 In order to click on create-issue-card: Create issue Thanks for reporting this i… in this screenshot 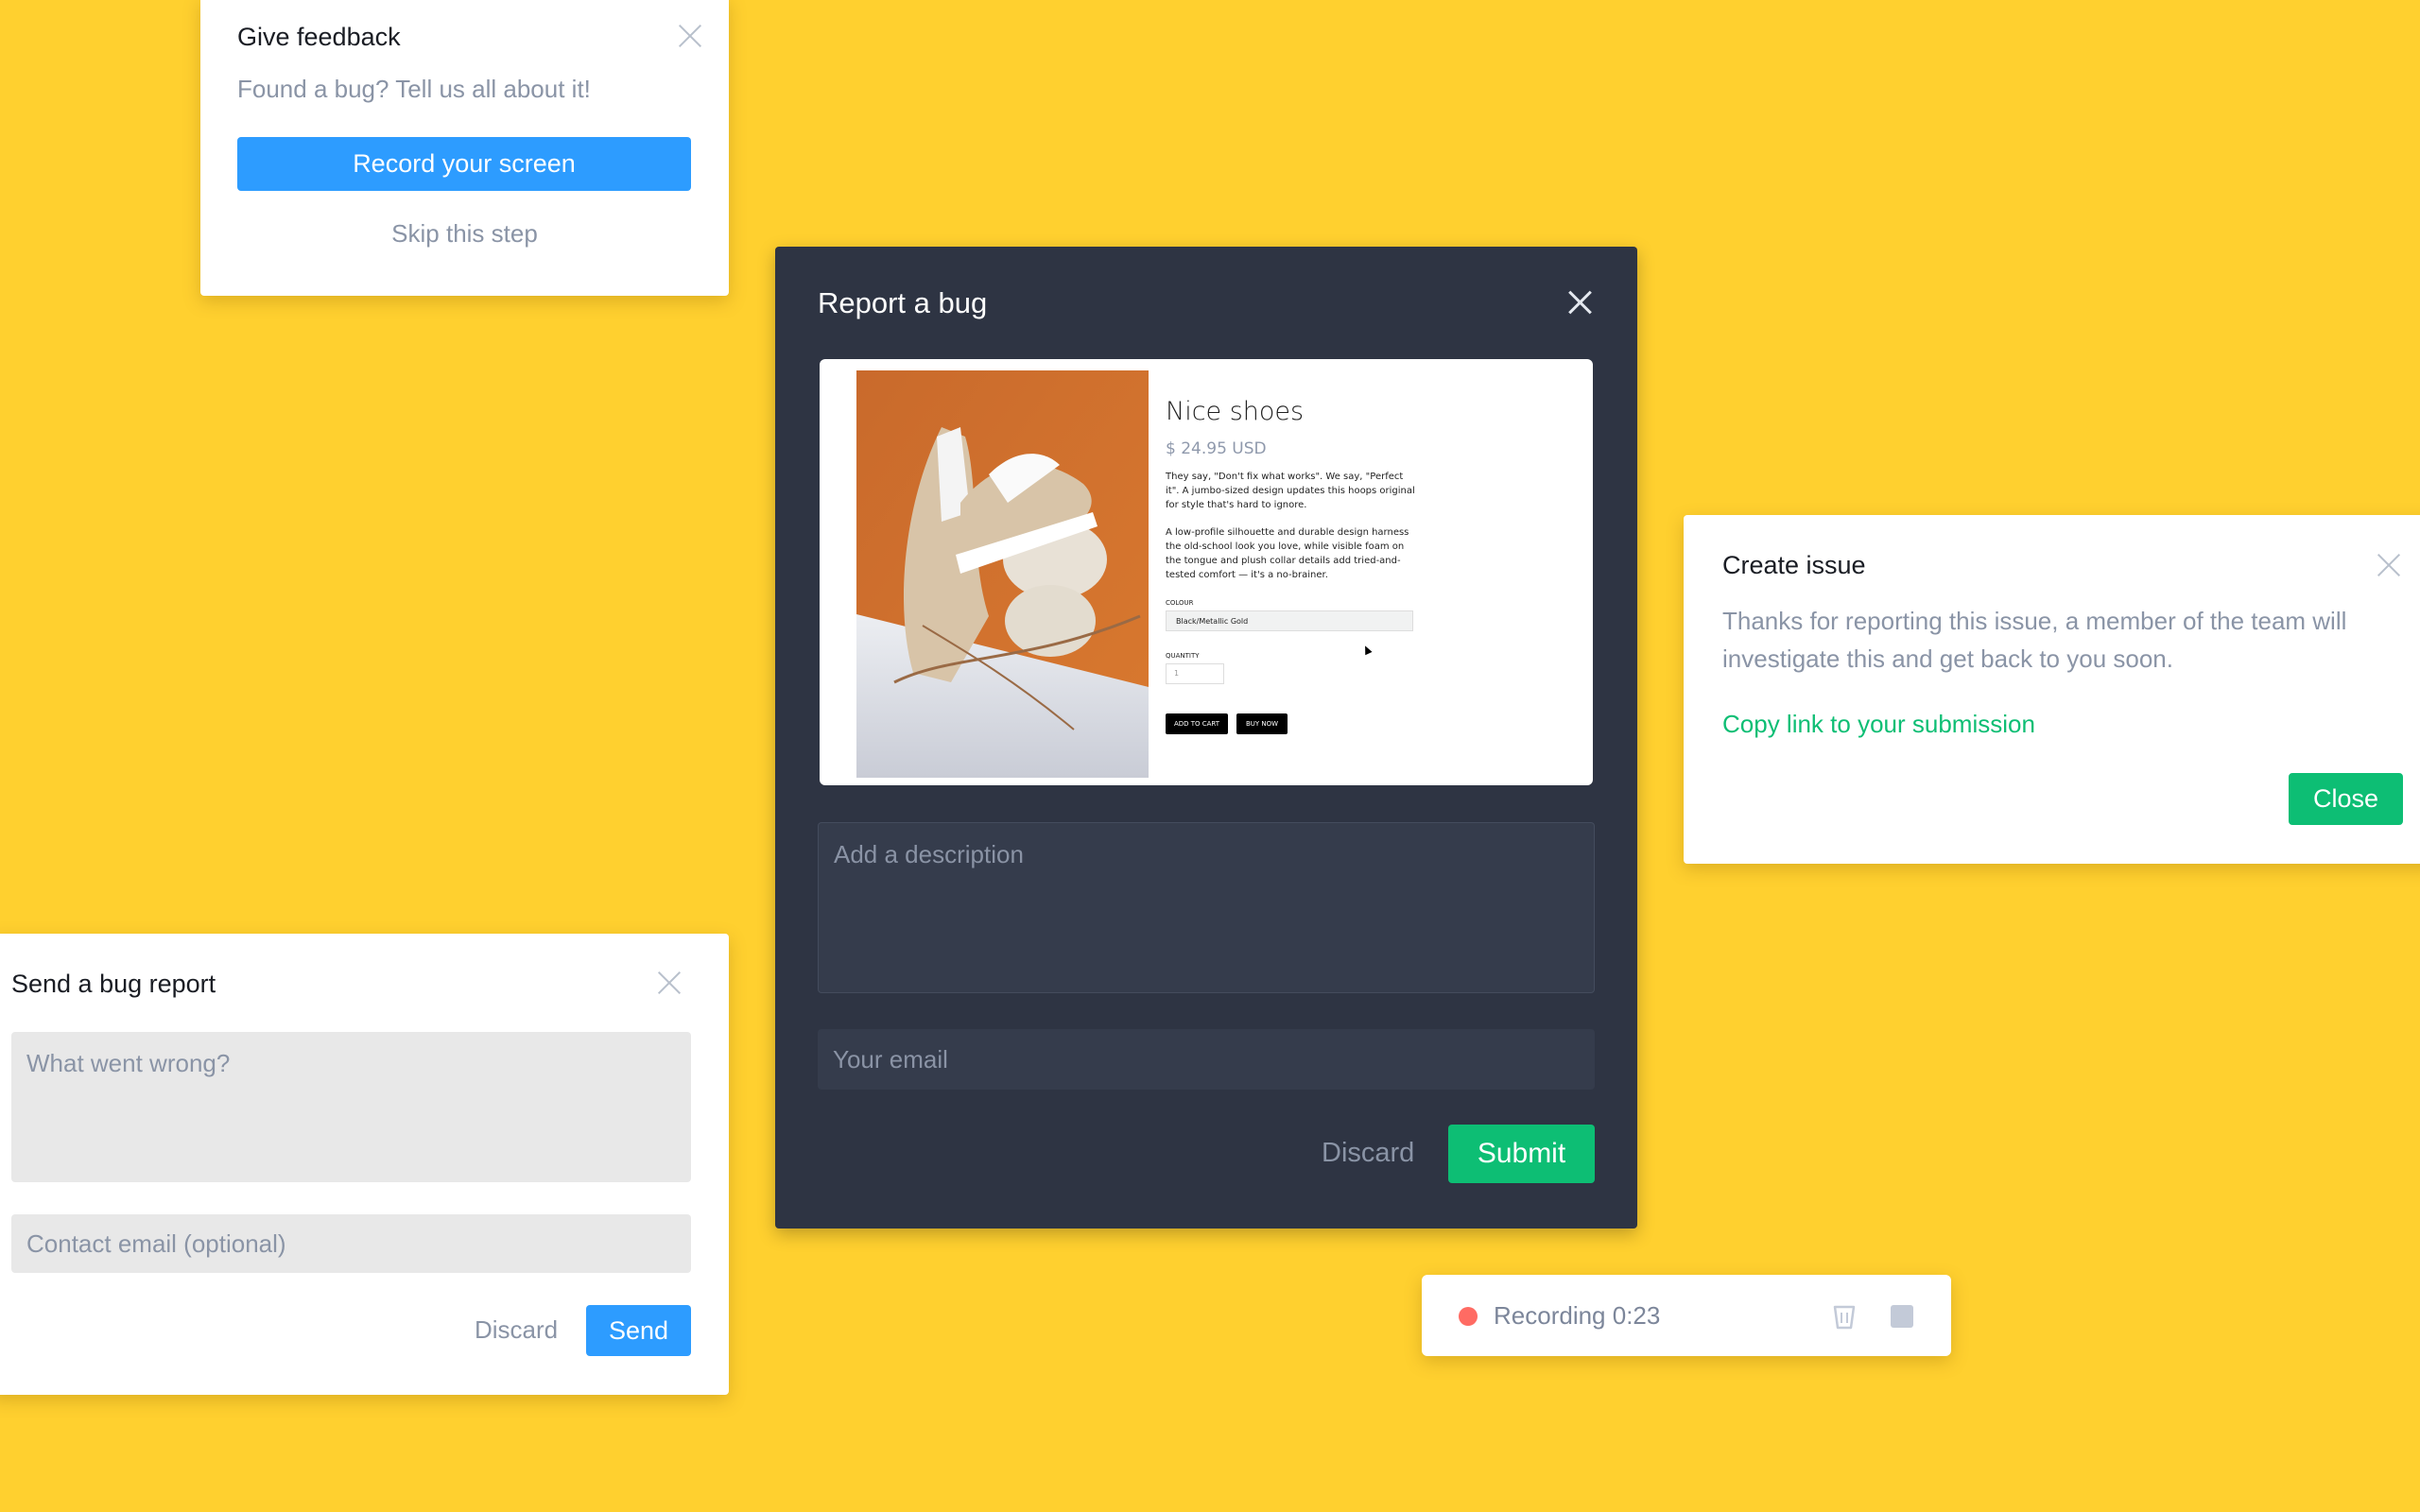, I will do `click(2052, 689)`.